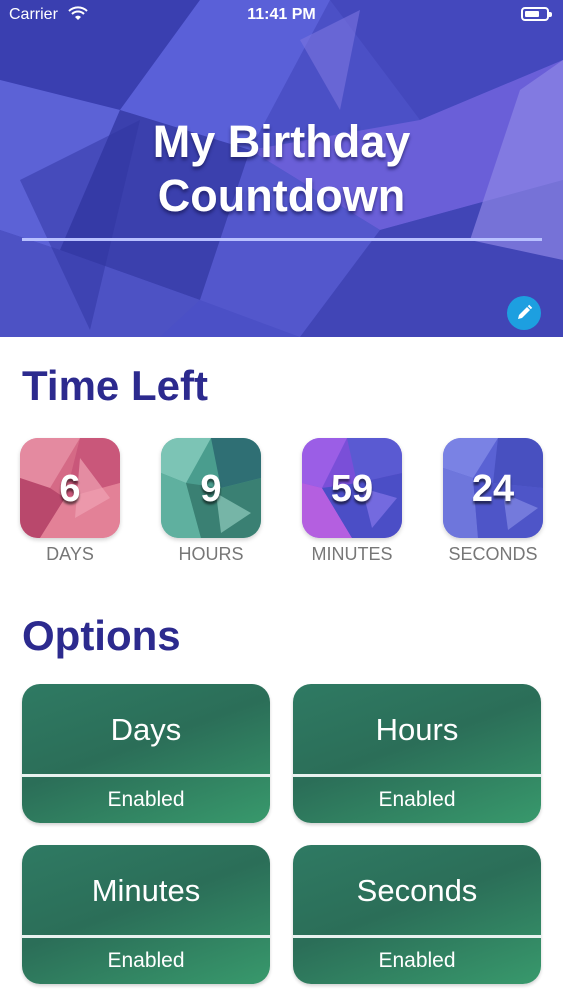 The width and height of the screenshot is (563, 1000). I want to click on option-hours-status: Enabled, so click(417, 799).